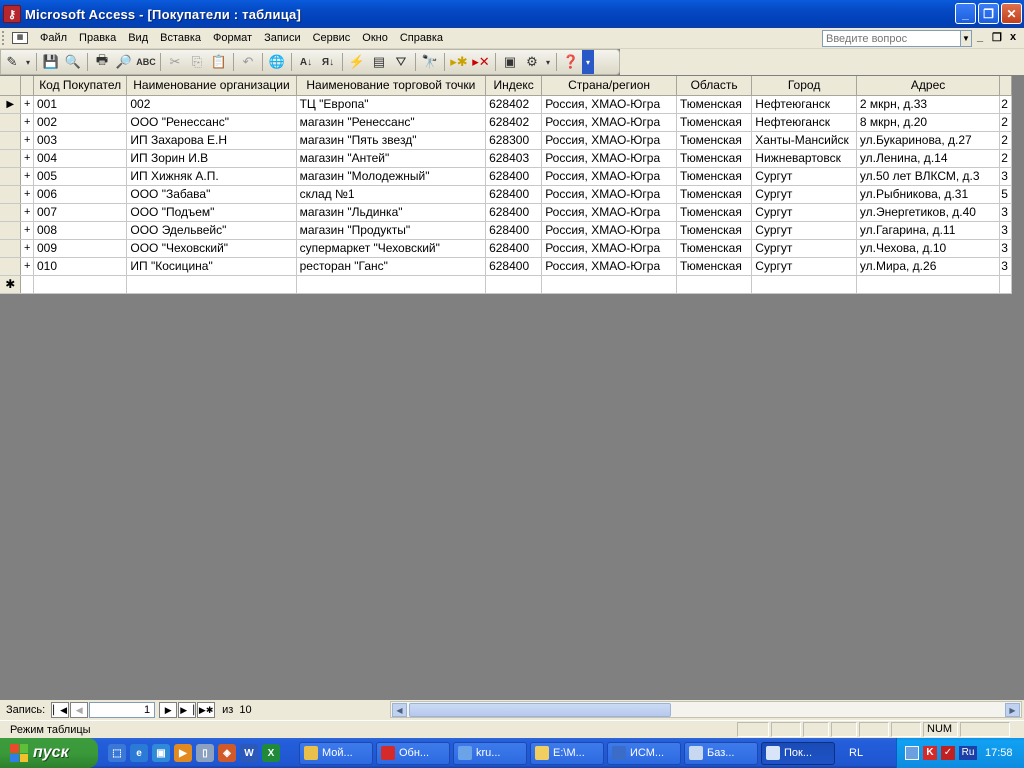  What do you see at coordinates (391, 140) in the screenshot?
I see `cell-outlet: магазин "Пять звезд"` at bounding box center [391, 140].